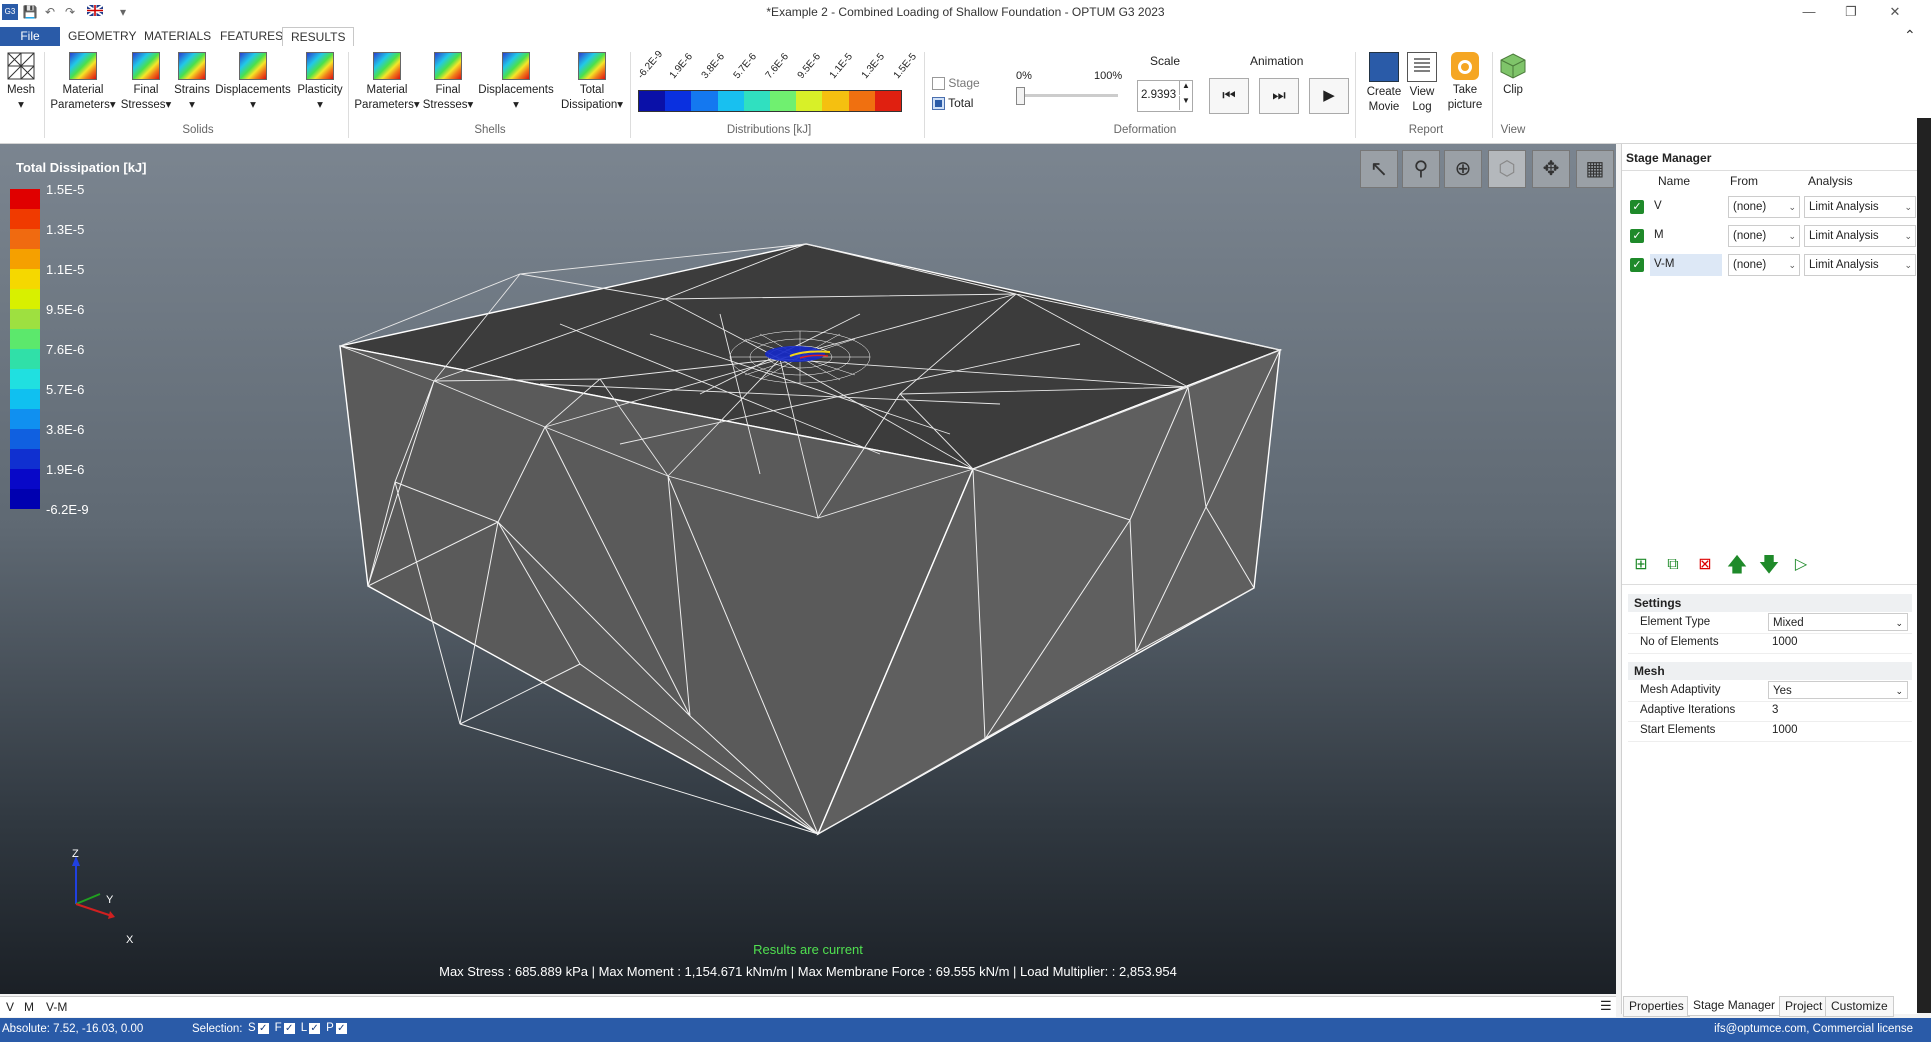 Image resolution: width=1931 pixels, height=1042 pixels. What do you see at coordinates (1770, 671) in the screenshot?
I see `mesh-section-header: Mesh` at bounding box center [1770, 671].